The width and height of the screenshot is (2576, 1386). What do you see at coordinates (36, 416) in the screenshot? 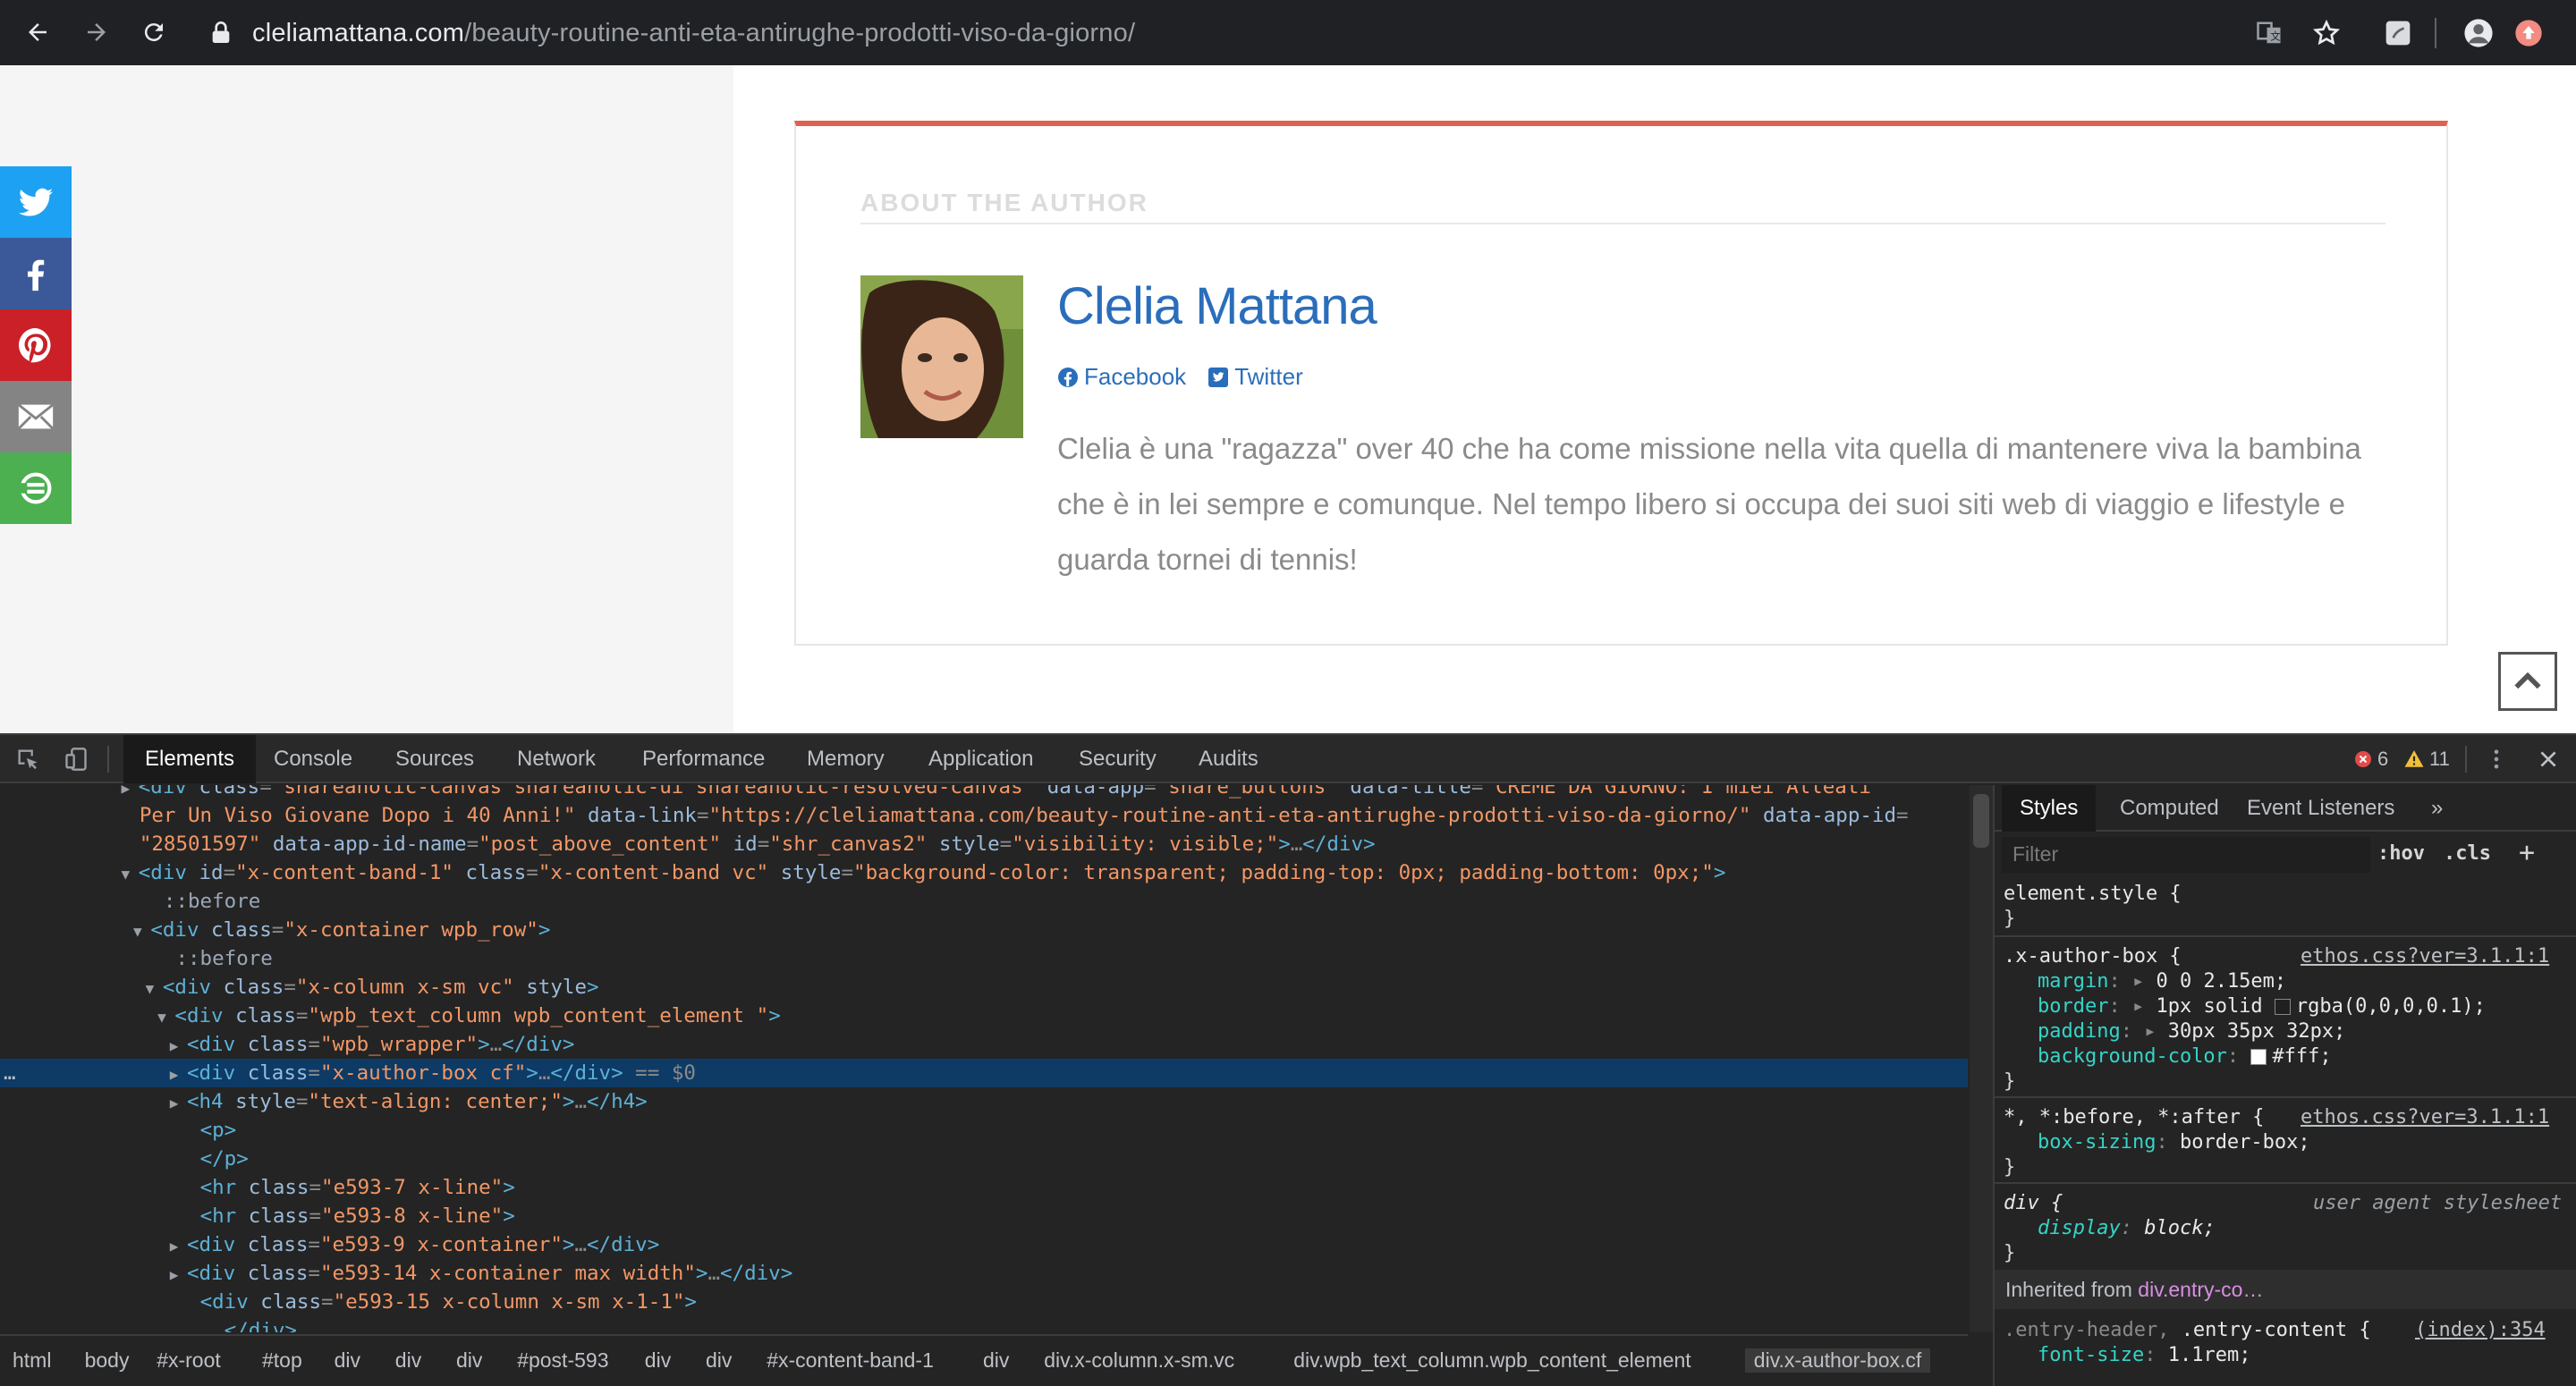
I see `share-email-button` at bounding box center [36, 416].